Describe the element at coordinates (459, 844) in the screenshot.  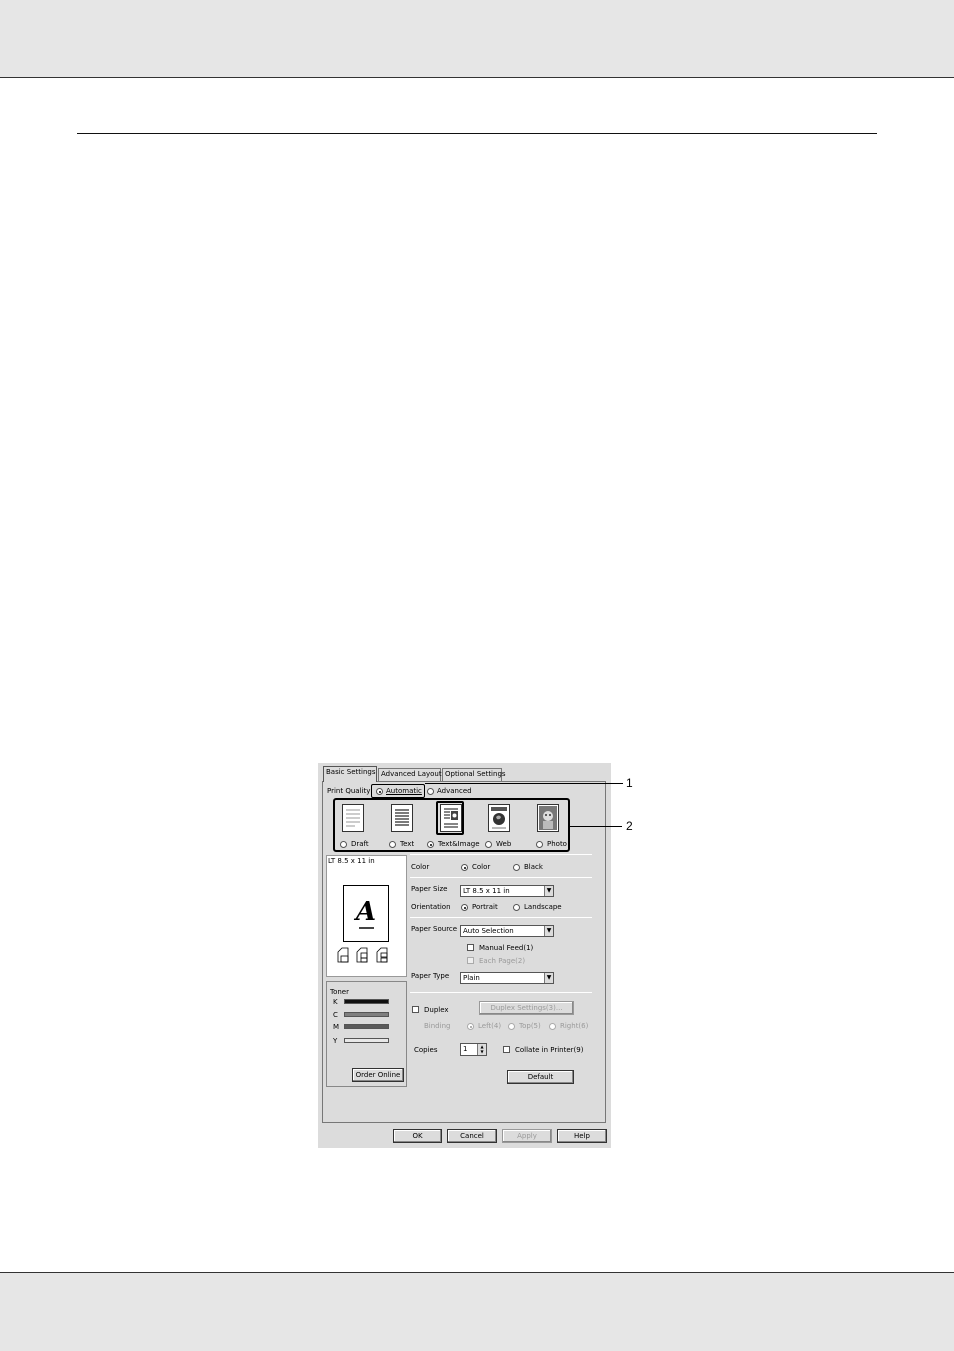
I see `text-image-label: Text&Image` at that location.